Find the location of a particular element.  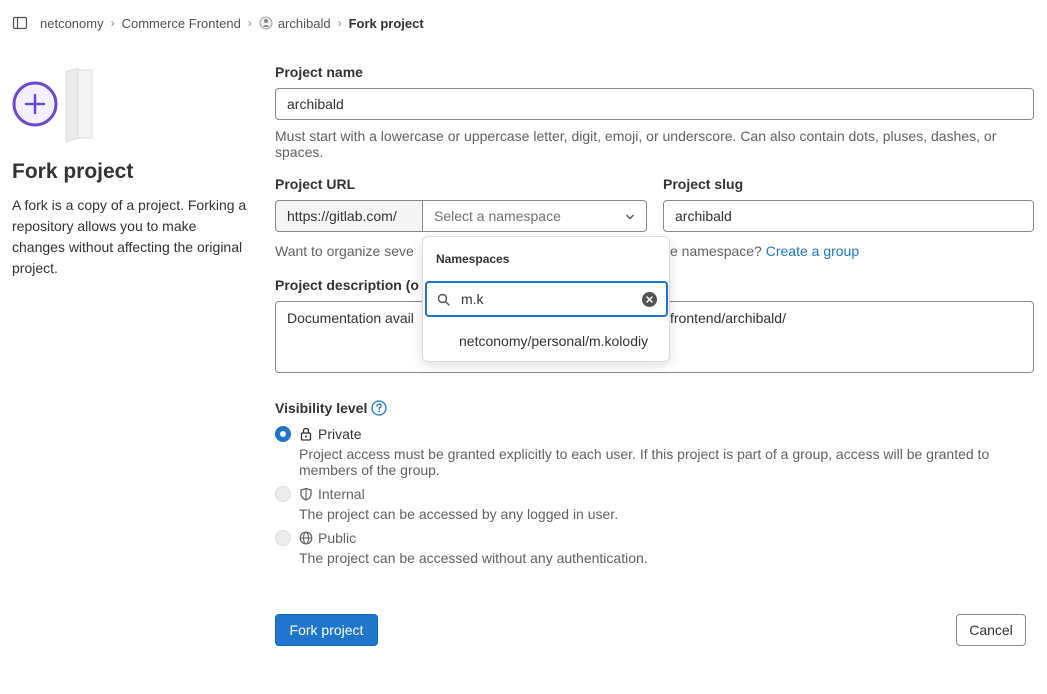

namespace-select: Select a namespace is located at coordinates (534, 216).